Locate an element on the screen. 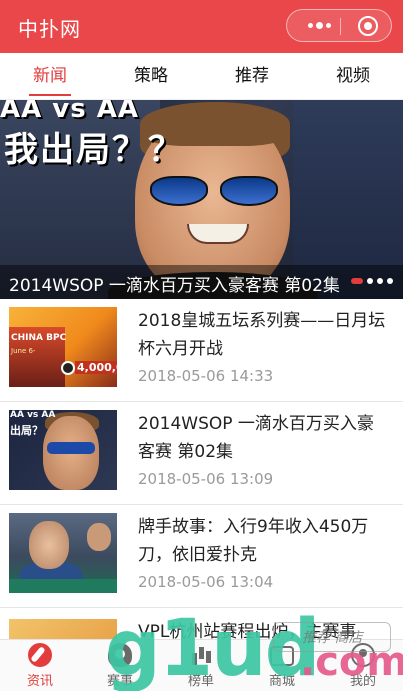 This screenshot has width=403, height=691. news-title: 2018皇城五坛系列赛——日月坛杯六月开战 is located at coordinates (262, 335).